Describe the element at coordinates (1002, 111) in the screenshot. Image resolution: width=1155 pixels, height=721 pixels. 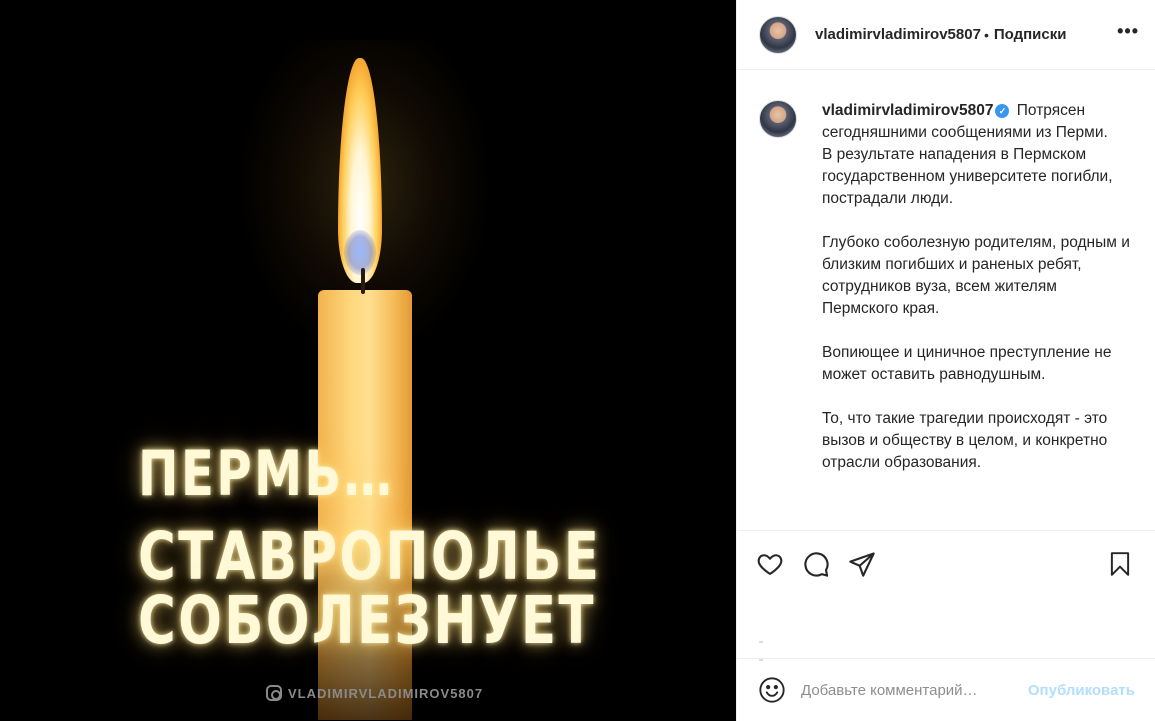
I see `verified-badge-icon: ✓` at that location.